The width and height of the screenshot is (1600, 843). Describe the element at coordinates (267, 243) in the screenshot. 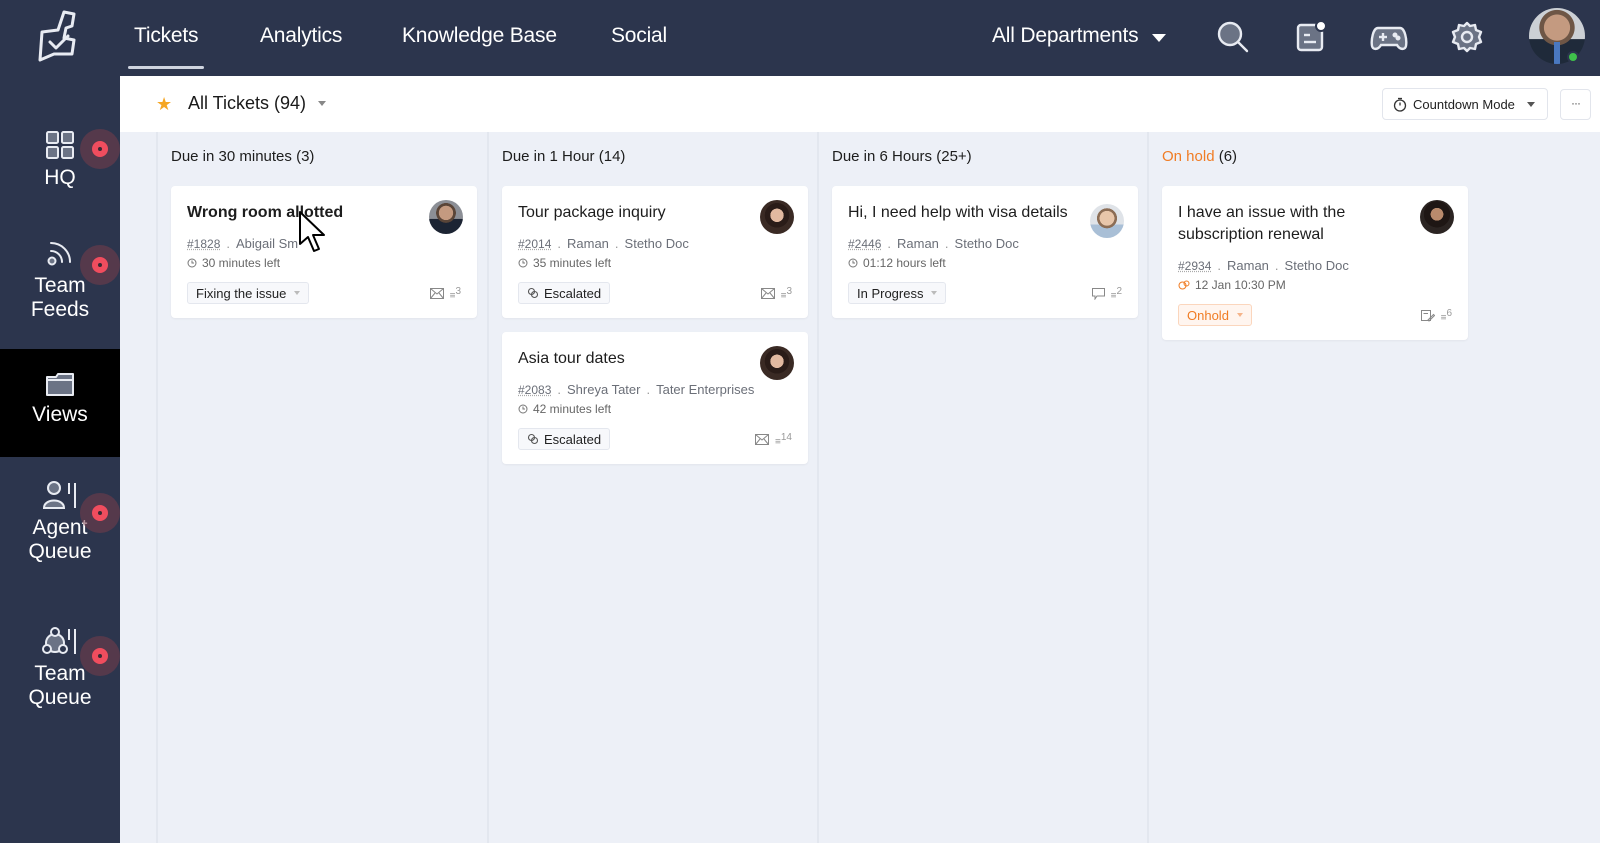

I see `contact-name: Abigail Sm` at that location.